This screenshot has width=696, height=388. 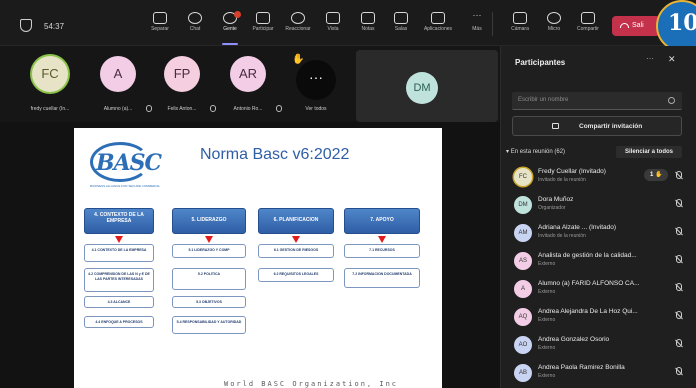 I want to click on avatar: AO, so click(x=523, y=345).